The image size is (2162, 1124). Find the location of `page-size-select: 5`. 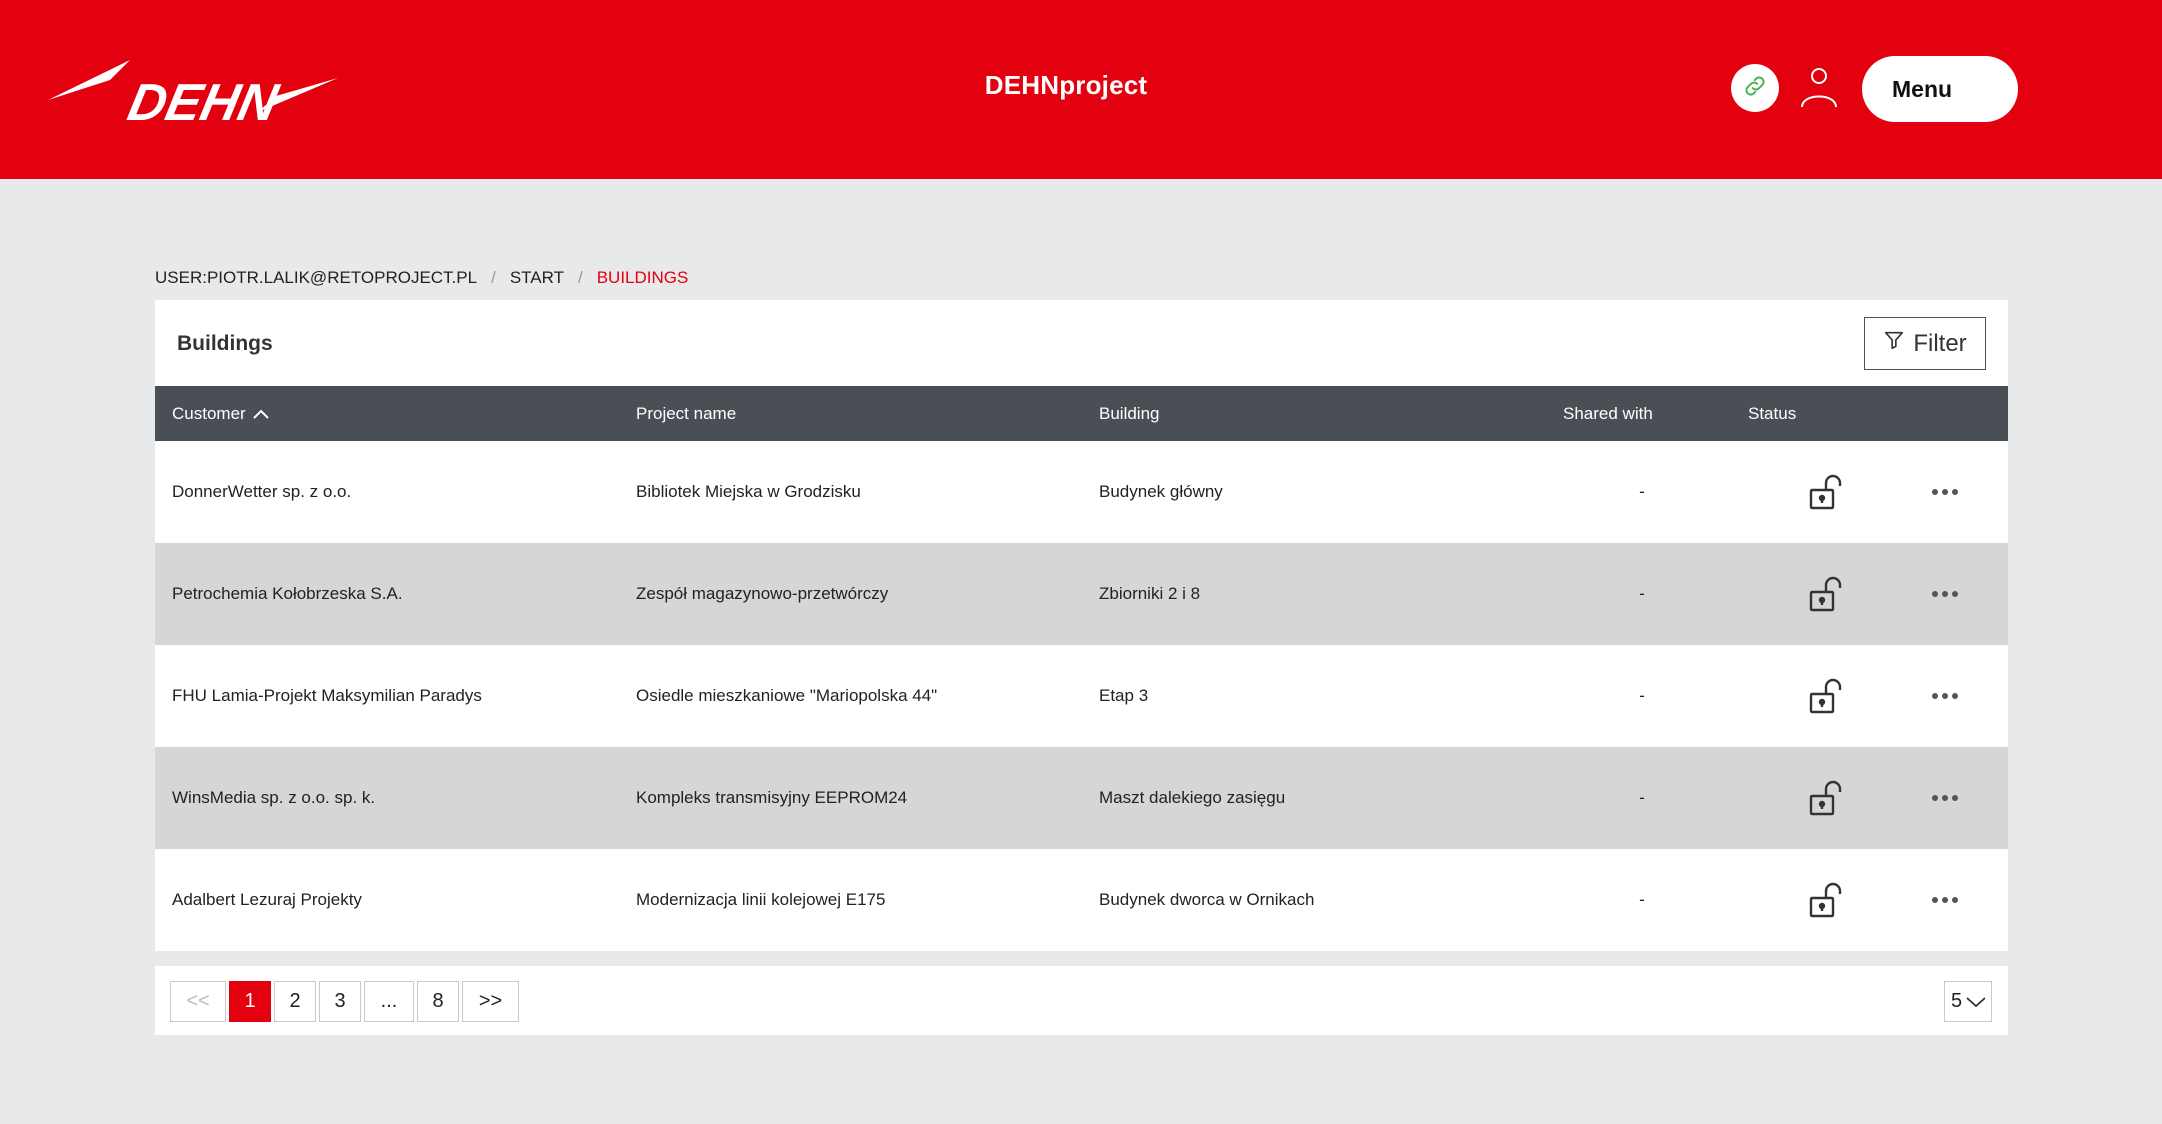

page-size-select: 5 is located at coordinates (1968, 1001).